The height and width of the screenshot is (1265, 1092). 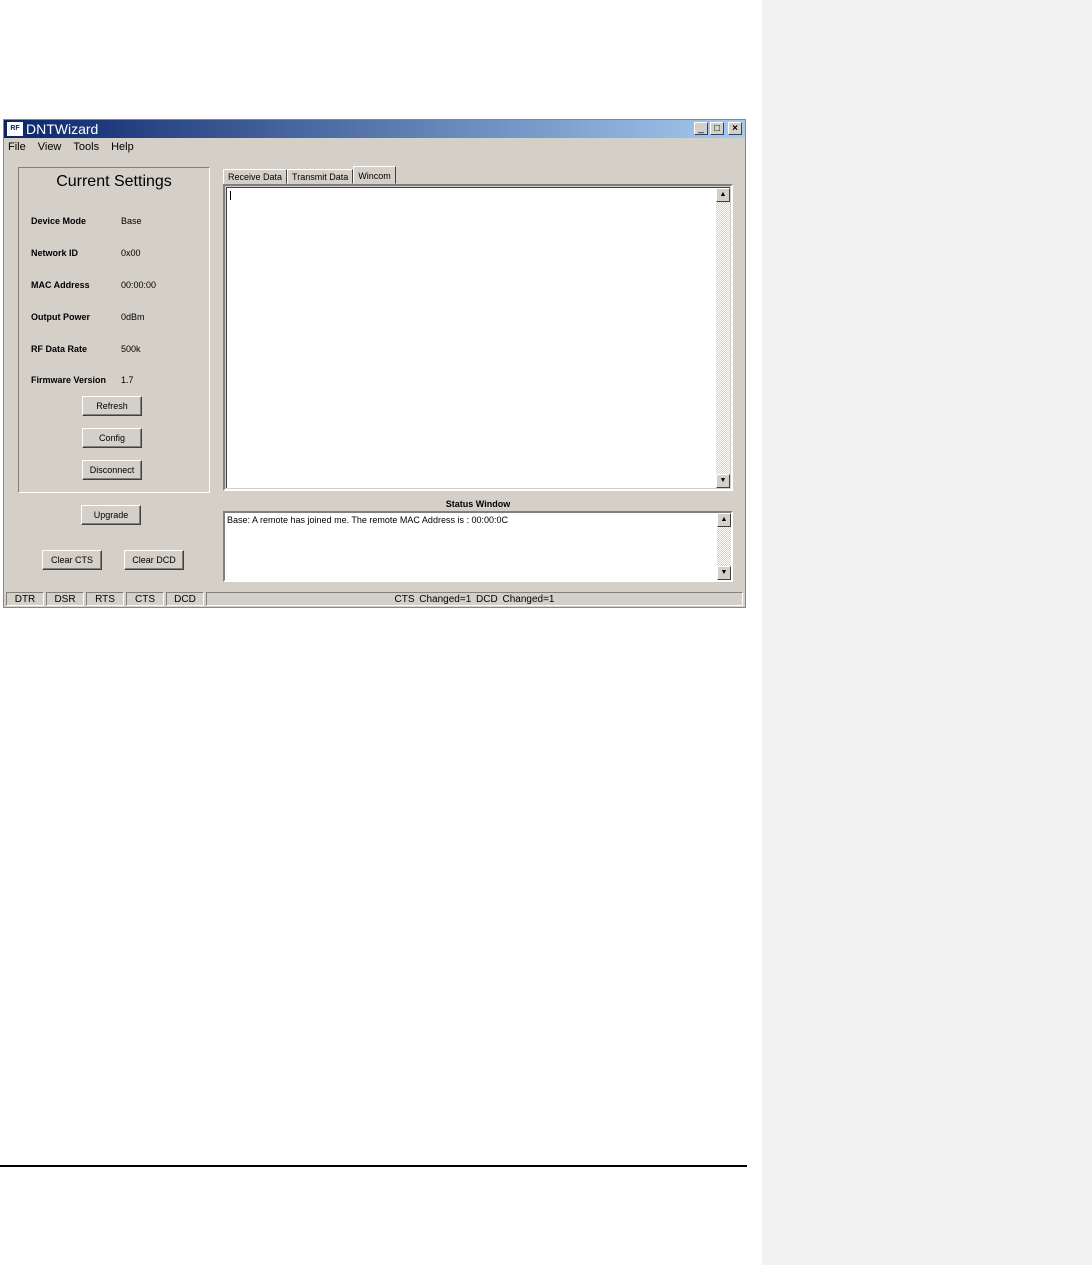 I want to click on setting-label: Output Power, so click(x=60, y=317).